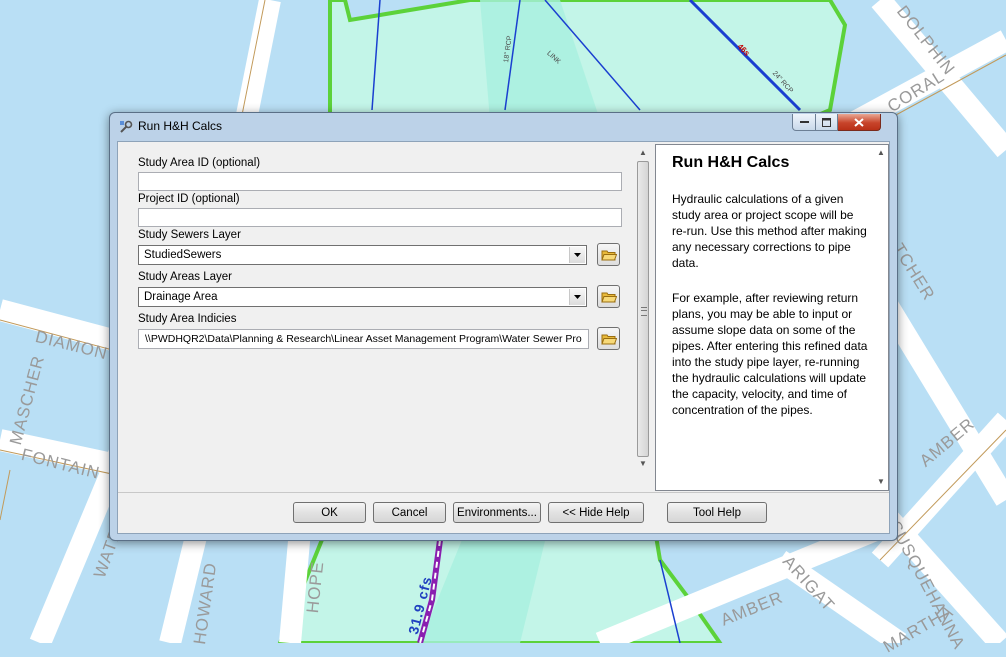 This screenshot has height=657, width=1006. What do you see at coordinates (409, 512) in the screenshot?
I see `cancel-button: Cancel` at bounding box center [409, 512].